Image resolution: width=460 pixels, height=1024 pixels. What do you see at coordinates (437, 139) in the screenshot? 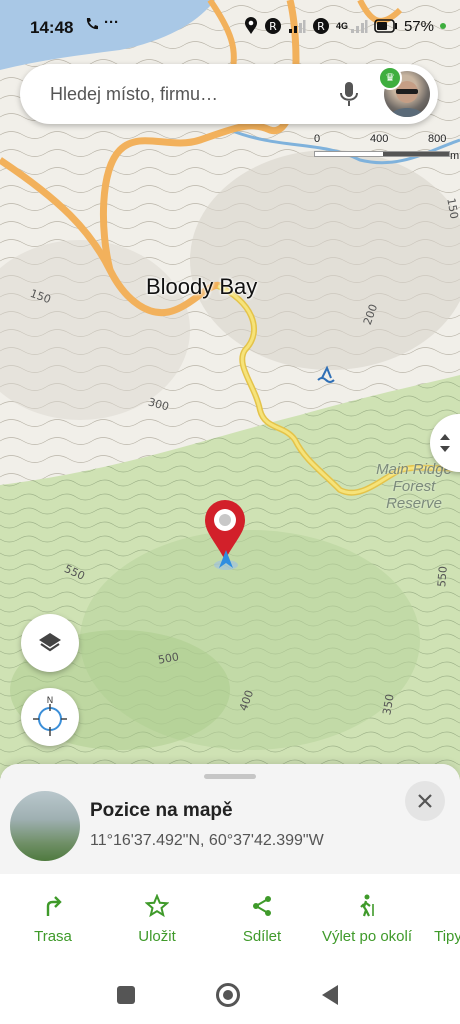
I see `scale-tick: 800` at bounding box center [437, 139].